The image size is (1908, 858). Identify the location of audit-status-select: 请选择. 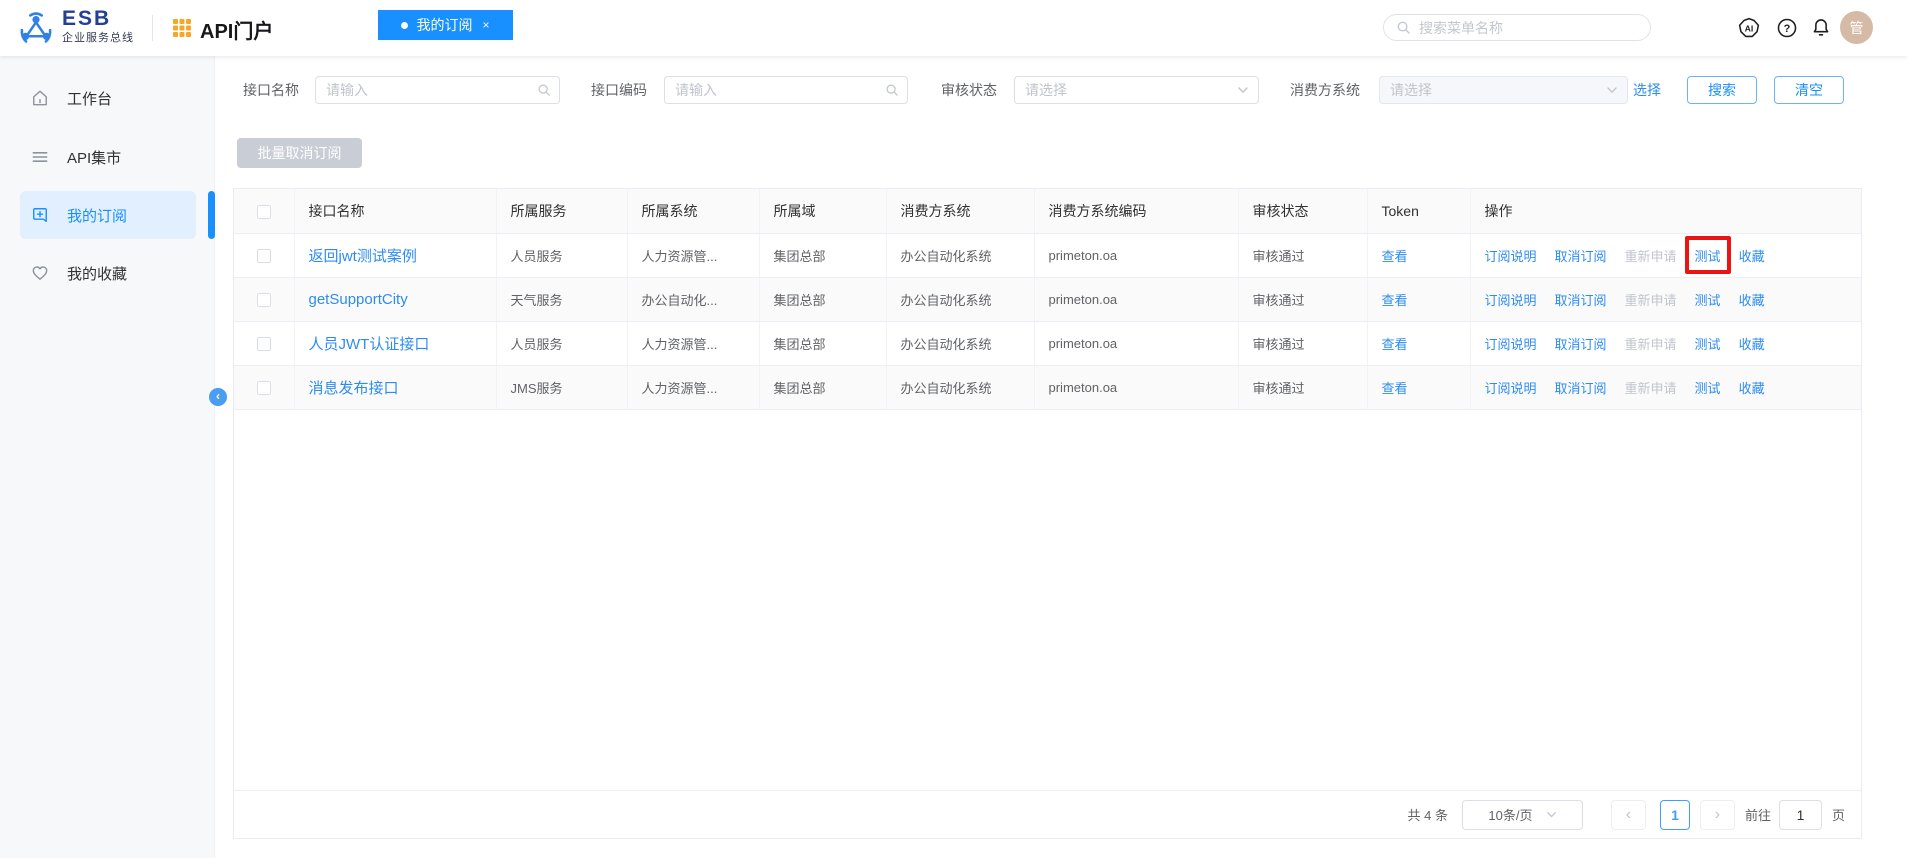
(1136, 90).